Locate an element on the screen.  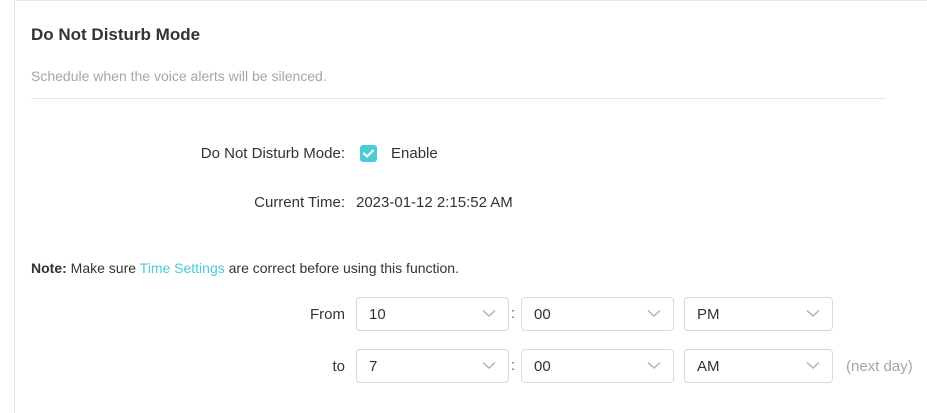
to-label: to is located at coordinates (338, 366).